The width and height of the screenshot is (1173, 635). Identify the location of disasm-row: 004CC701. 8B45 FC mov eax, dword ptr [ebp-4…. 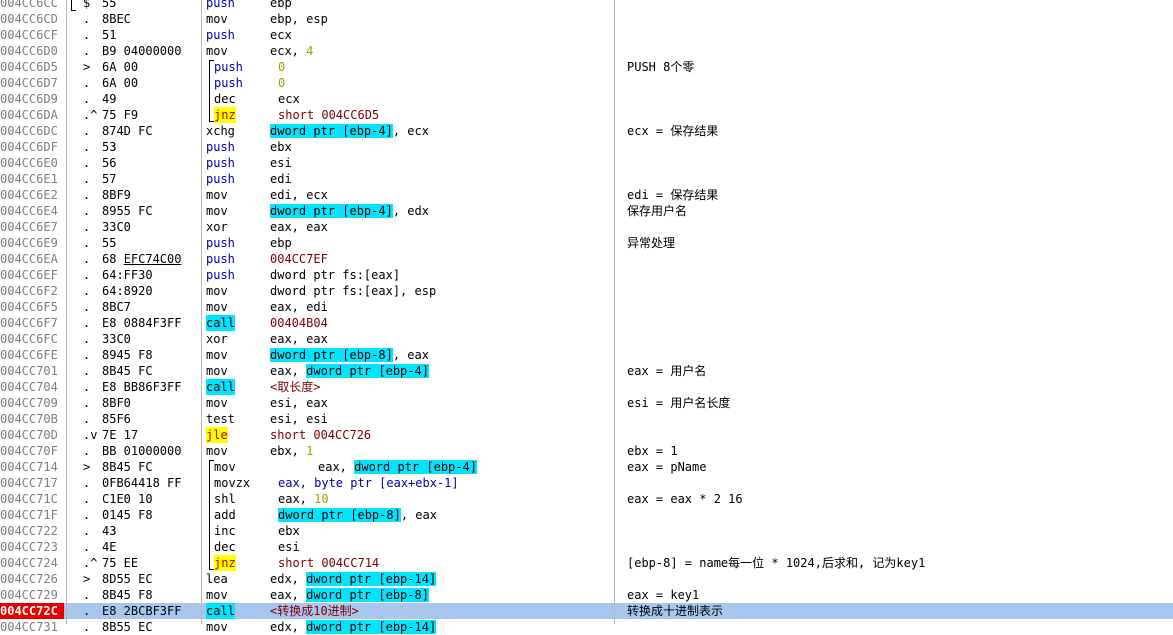
(586, 371).